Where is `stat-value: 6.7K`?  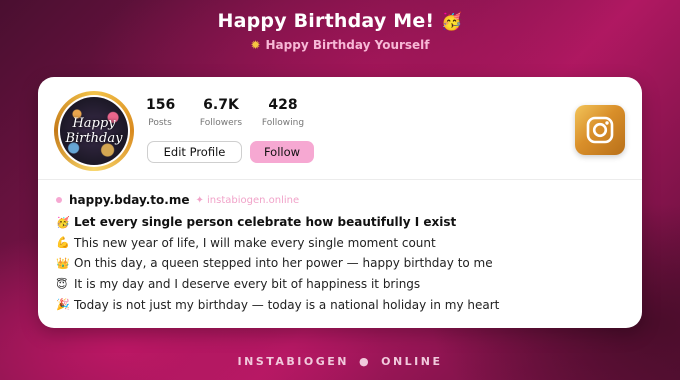
stat-value: 6.7K is located at coordinates (221, 105).